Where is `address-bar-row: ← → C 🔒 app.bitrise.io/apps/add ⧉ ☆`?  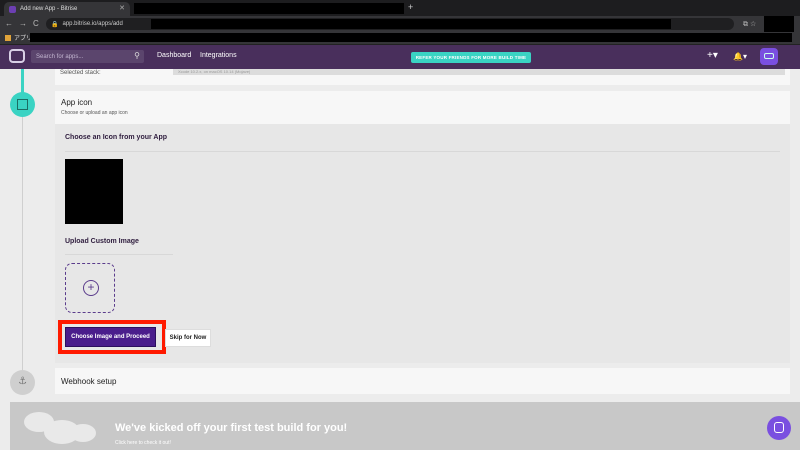
address-bar-row: ← → C 🔒 app.bitrise.io/apps/add ⧉ ☆ is located at coordinates (400, 24).